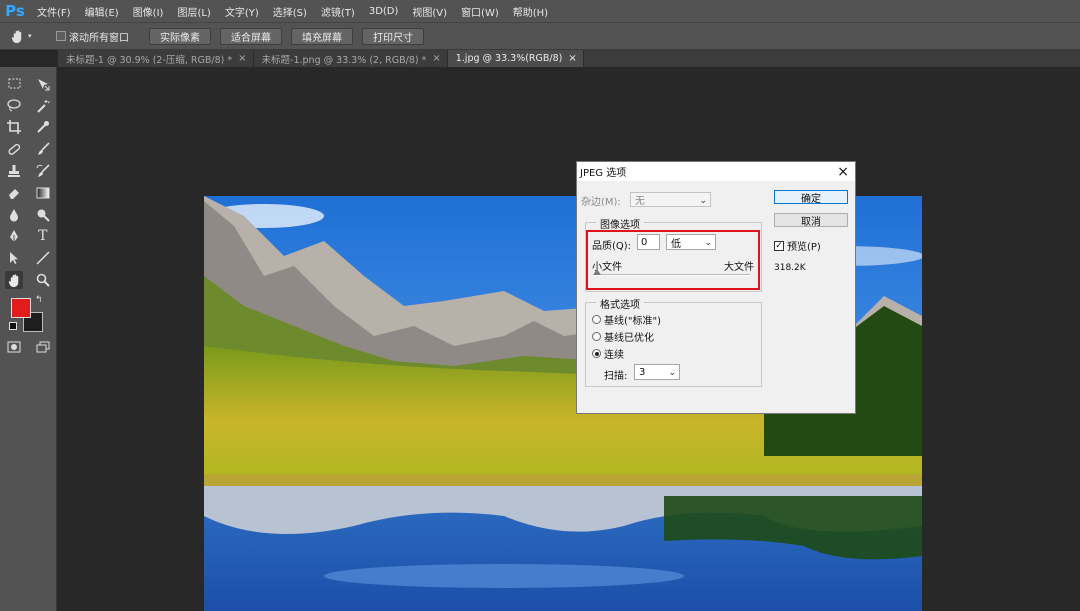  I want to click on tab-1-jpg: 1.jpg @ 33.3%(RGB/8) ×, so click(515, 58).